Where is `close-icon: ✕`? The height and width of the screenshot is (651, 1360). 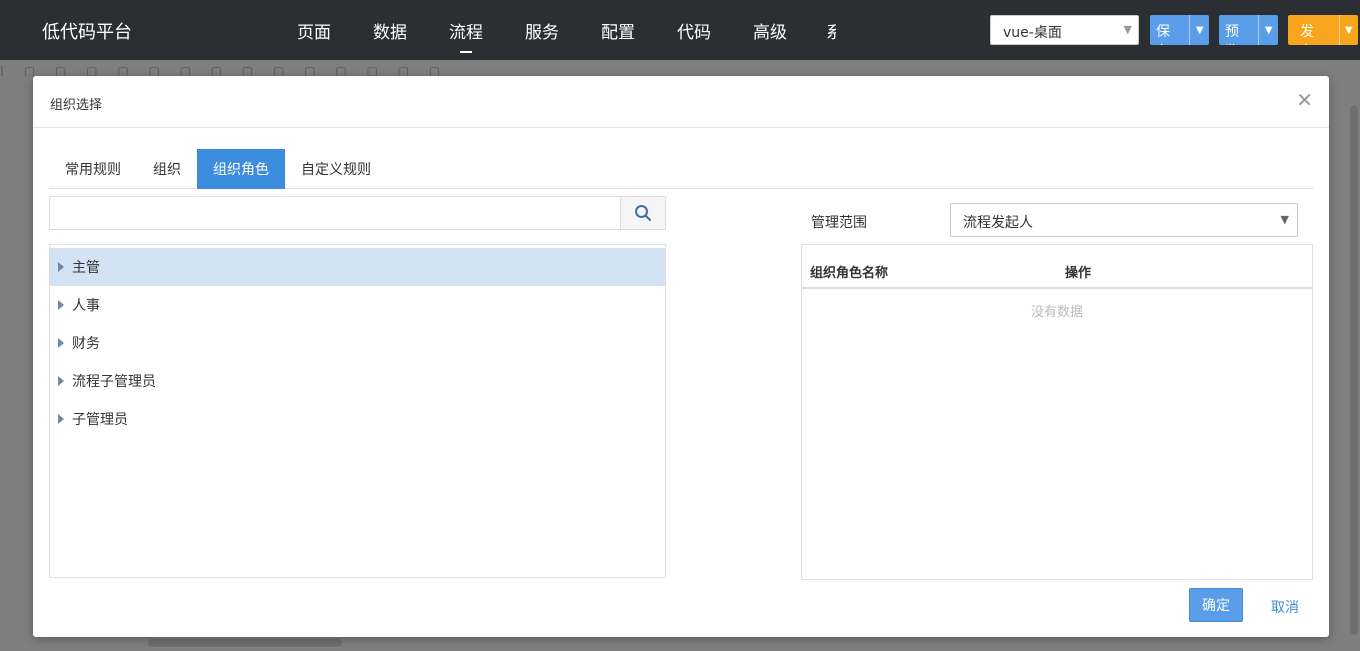 close-icon: ✕ is located at coordinates (1304, 100).